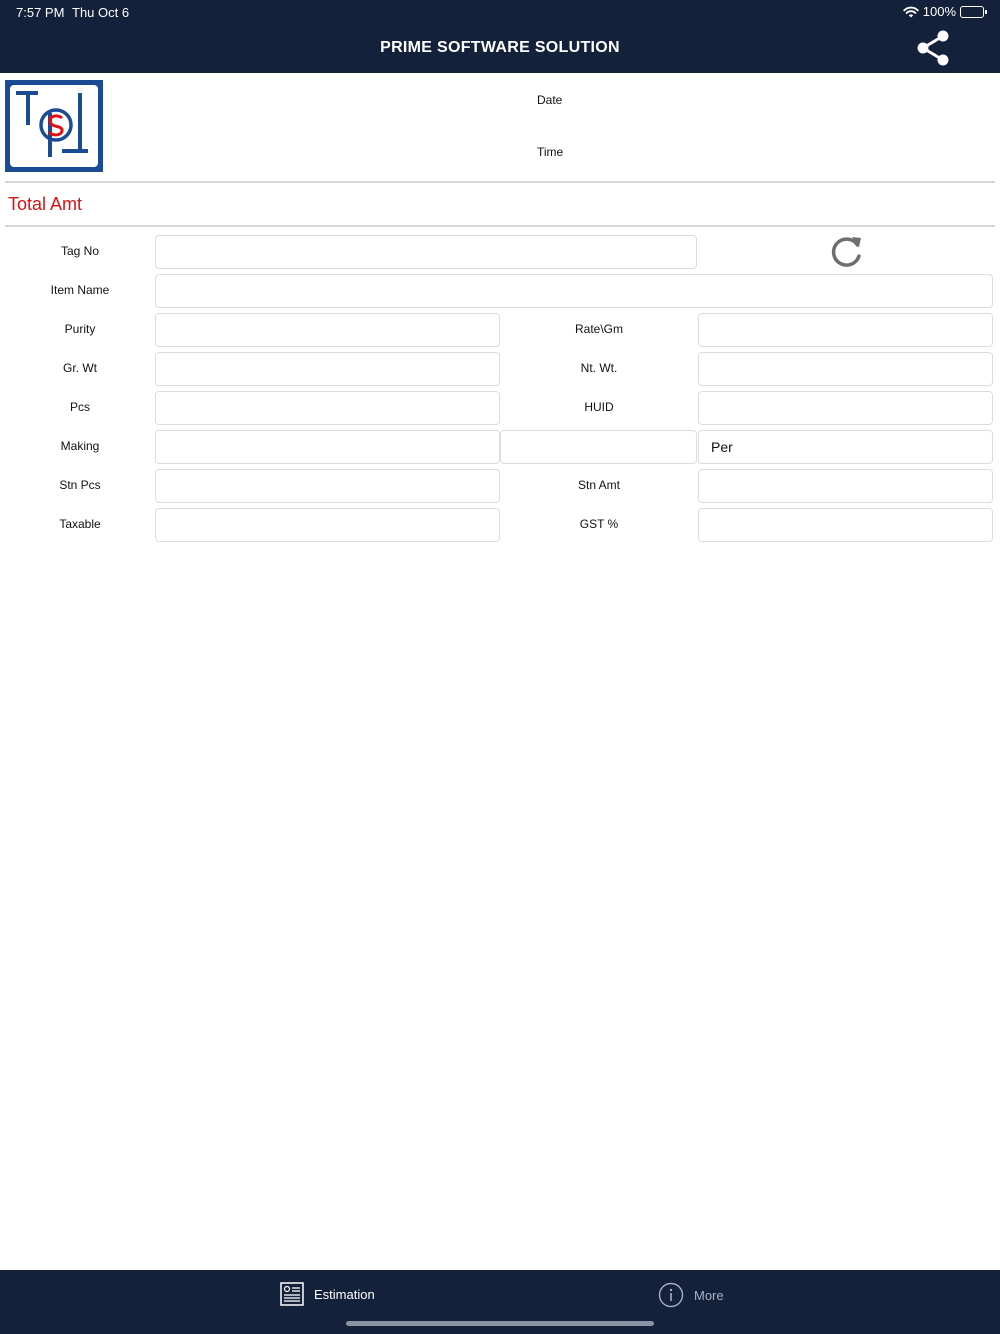  What do you see at coordinates (80, 524) in the screenshot?
I see `taxable-label: Taxable` at bounding box center [80, 524].